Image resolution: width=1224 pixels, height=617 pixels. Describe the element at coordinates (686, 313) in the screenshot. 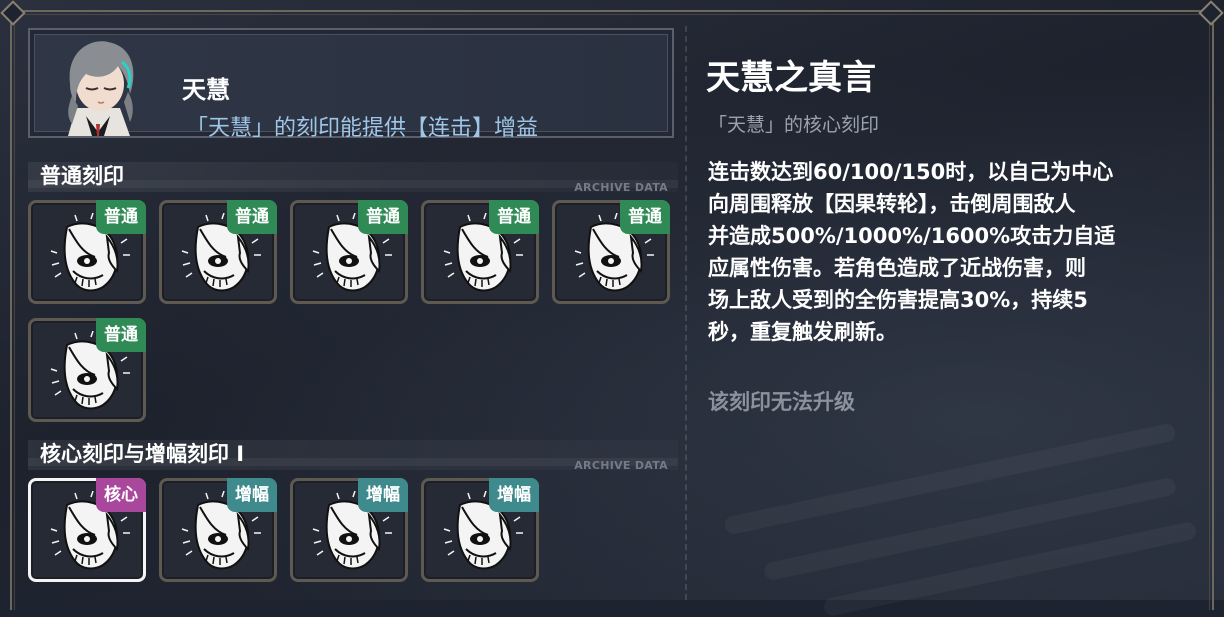

I see `panel-divider` at that location.